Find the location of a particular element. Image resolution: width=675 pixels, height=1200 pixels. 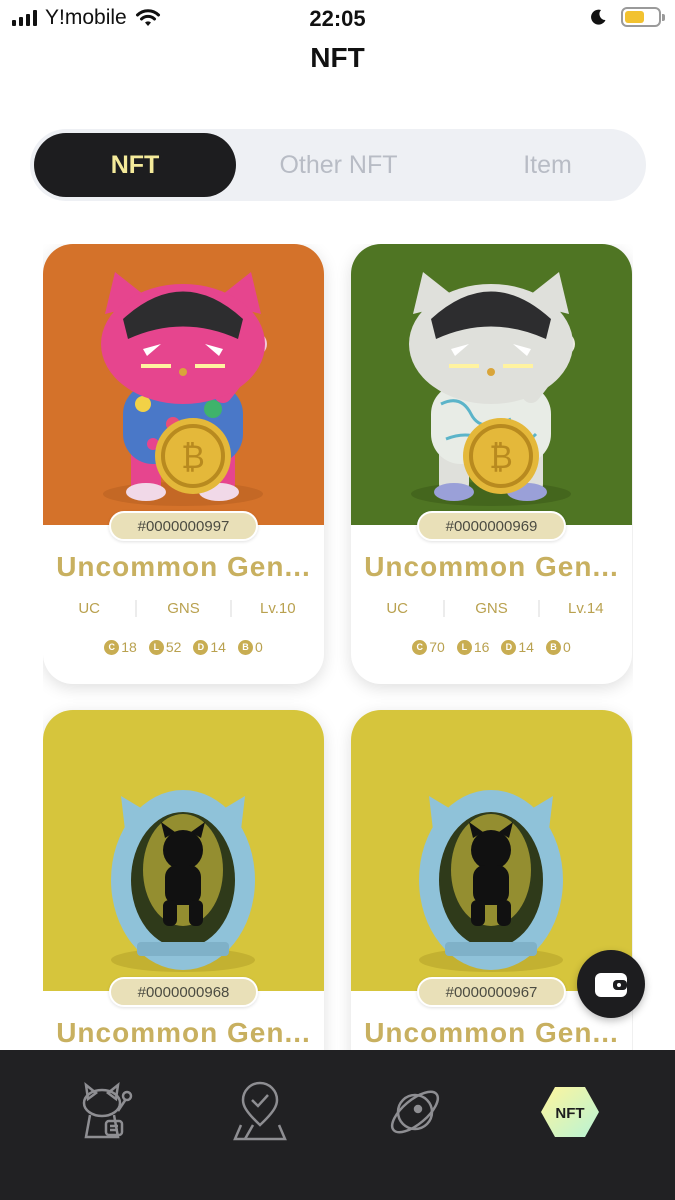

map-pin-check-icon is located at coordinates (260, 1111).